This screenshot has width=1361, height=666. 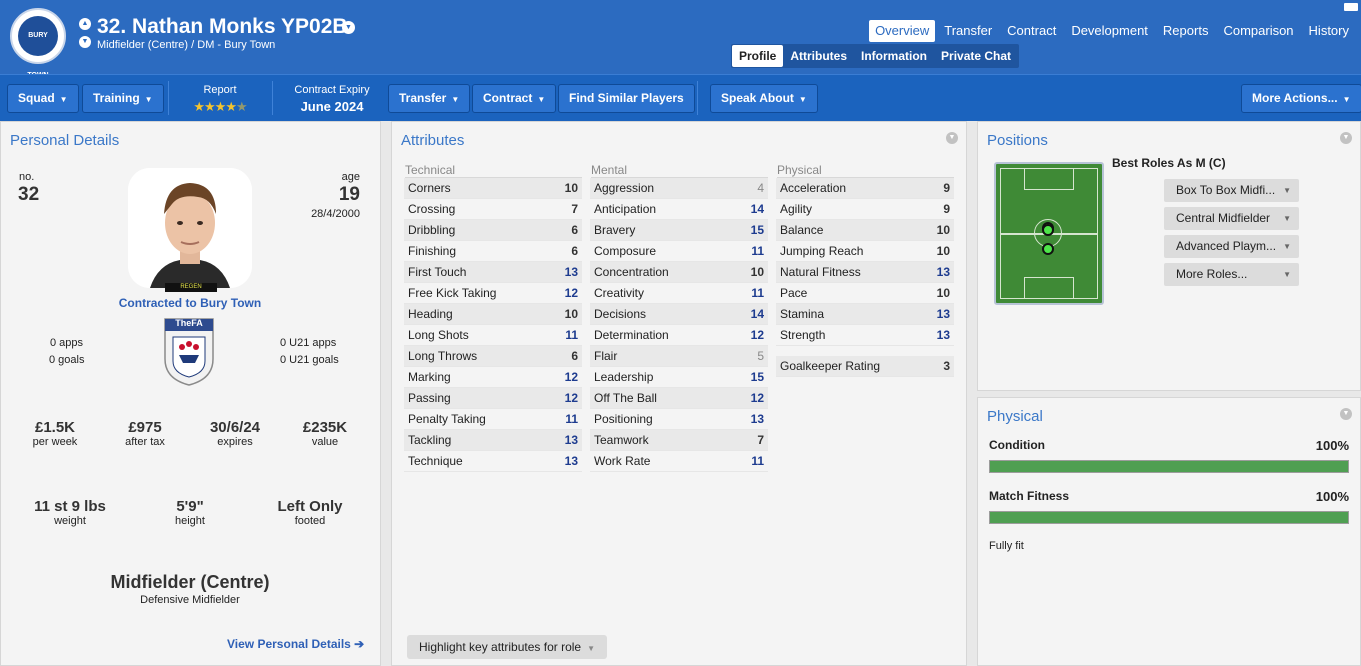 What do you see at coordinates (968, 31) in the screenshot?
I see `tab-transfer: Transfer` at bounding box center [968, 31].